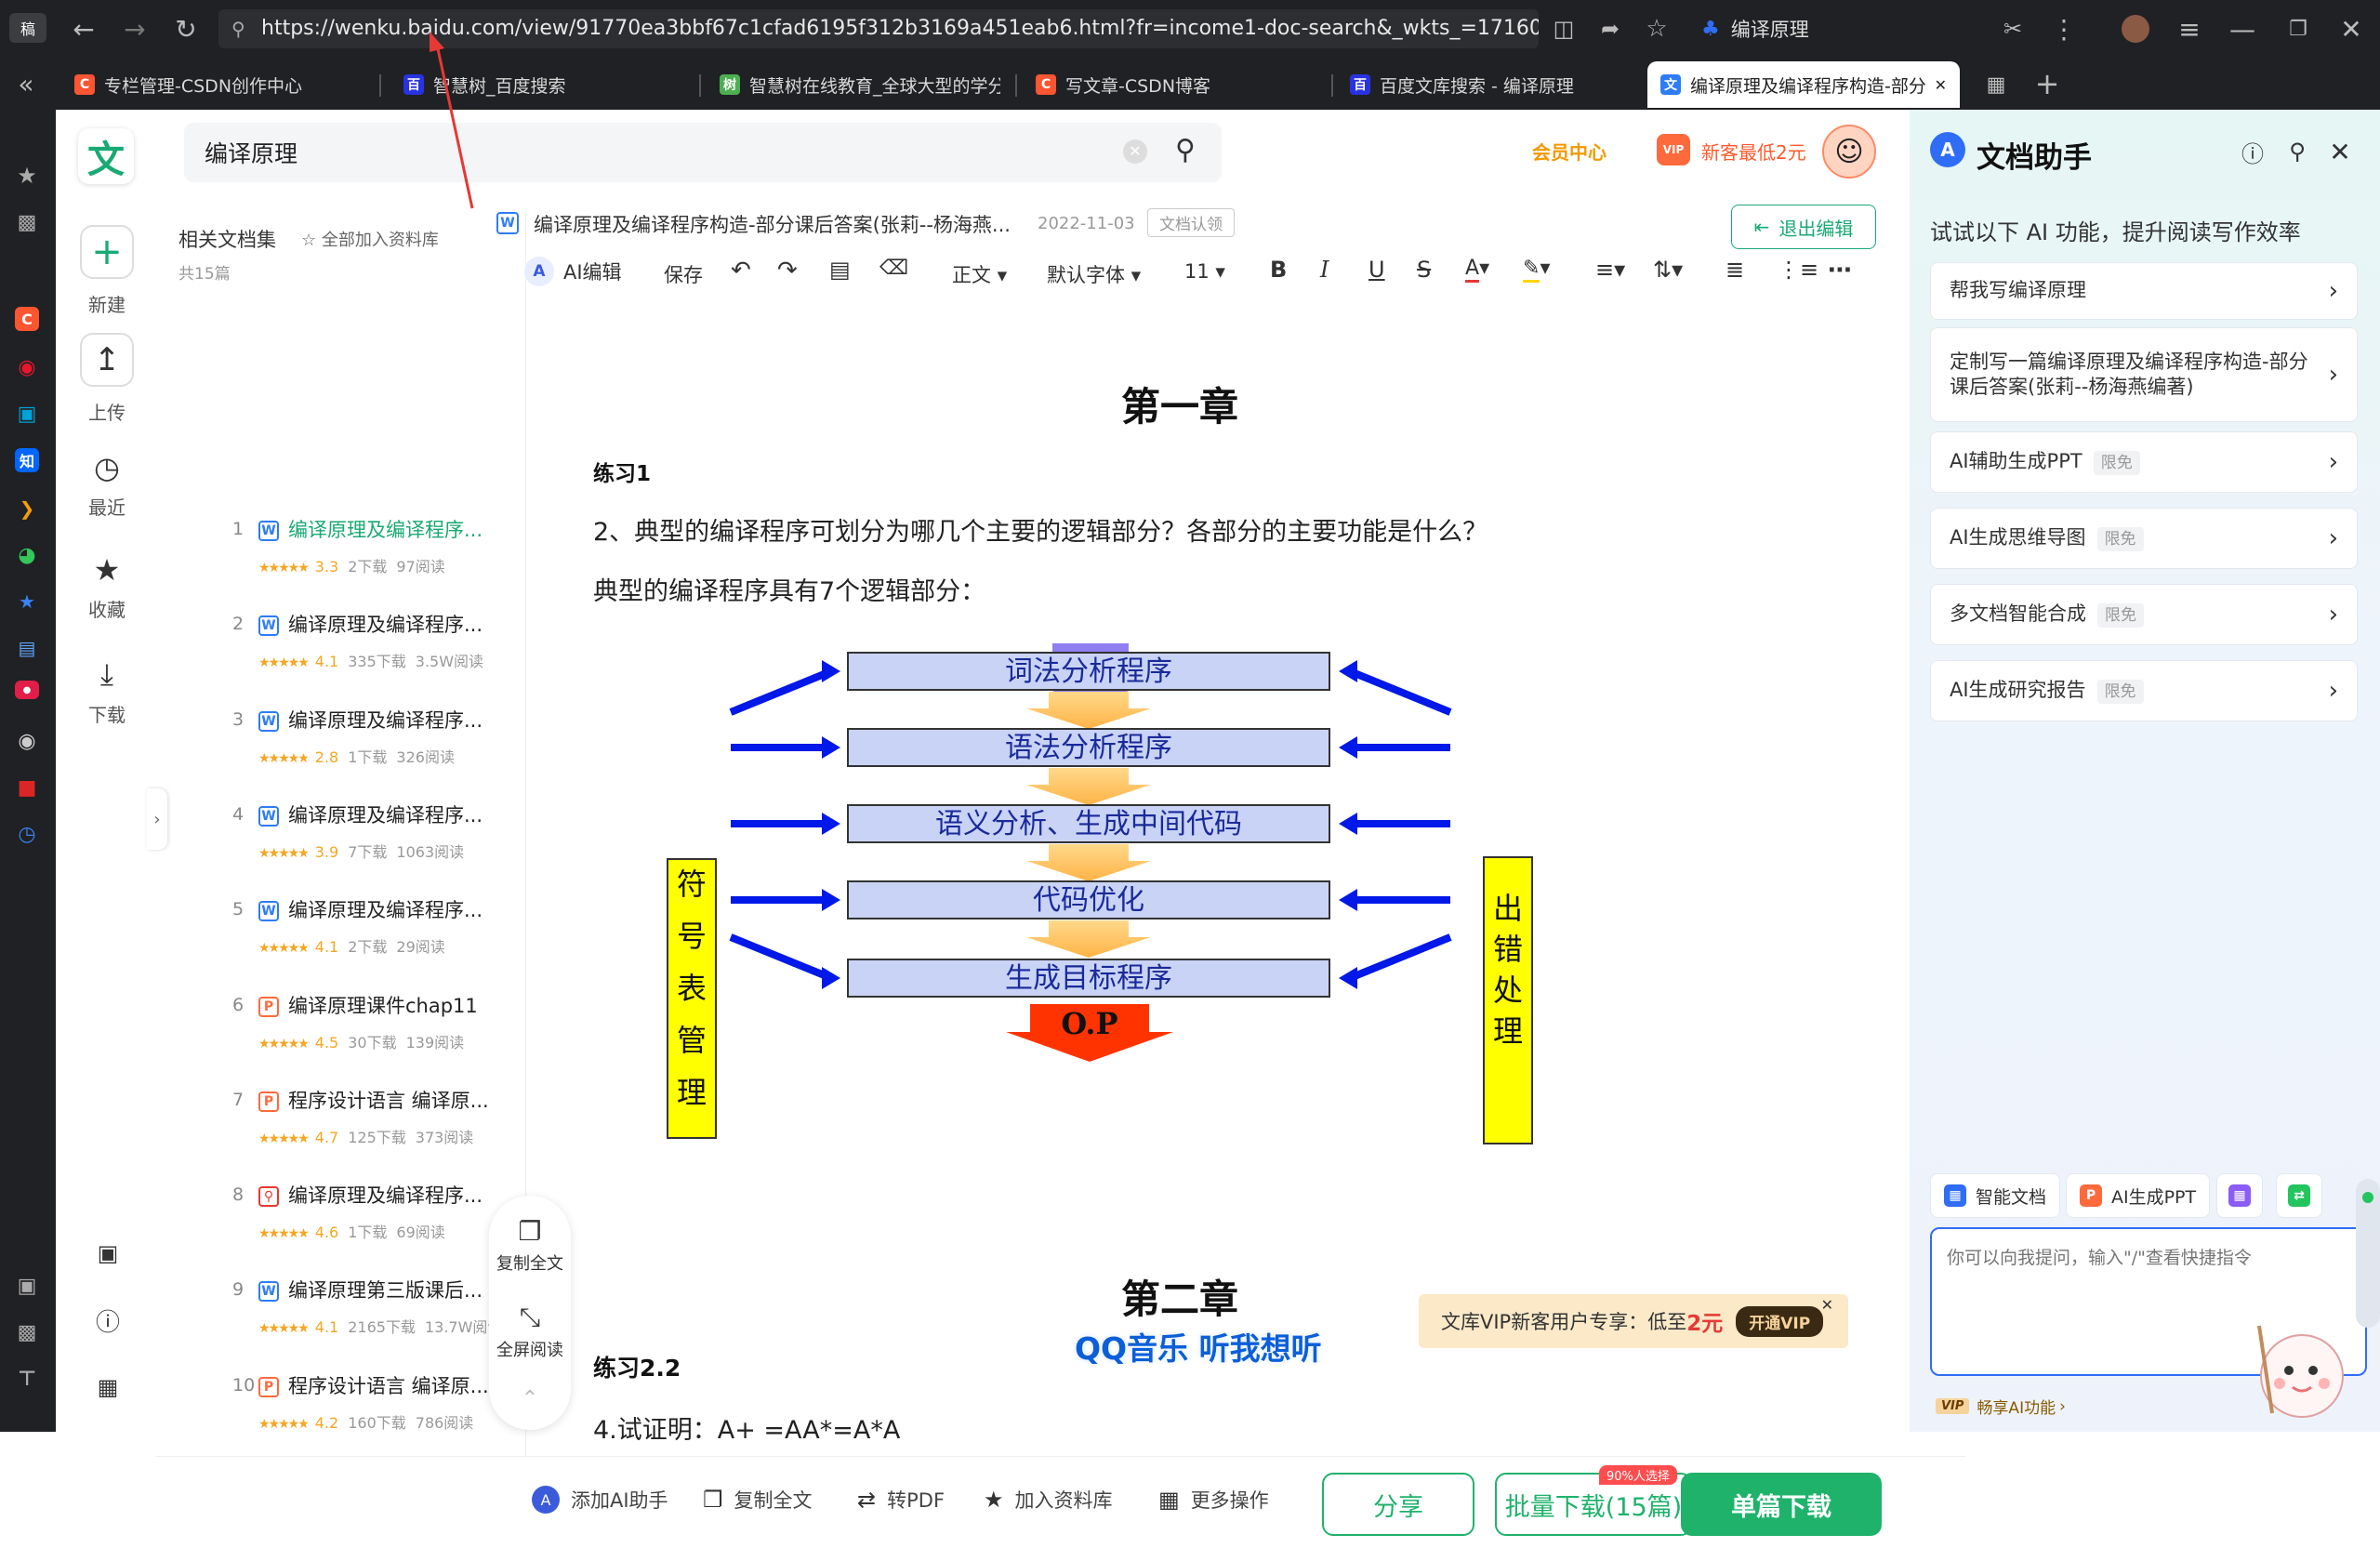 The image size is (2380, 1561). Describe the element at coordinates (1941, 85) in the screenshot. I see `tab-close-icon: ✕` at that location.